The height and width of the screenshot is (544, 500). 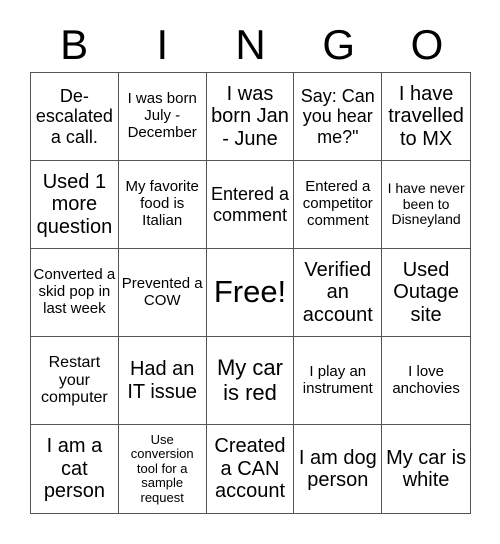 What do you see at coordinates (162, 381) in the screenshot?
I see `bingo-cell: Had an IT issue` at bounding box center [162, 381].